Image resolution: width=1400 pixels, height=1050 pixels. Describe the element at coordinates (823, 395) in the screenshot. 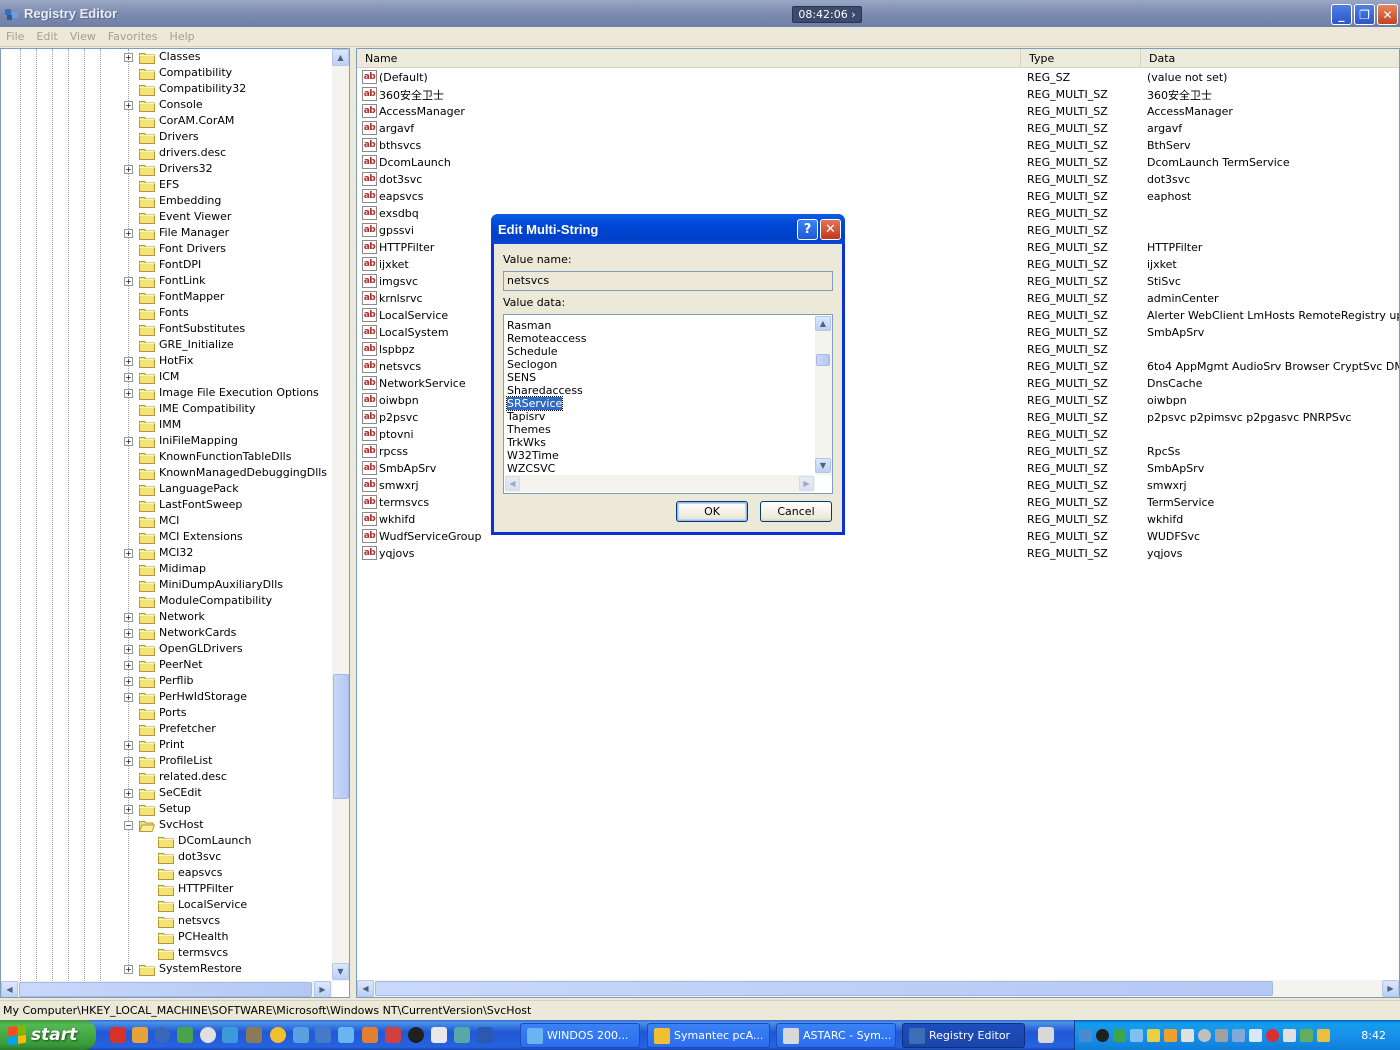

I see `textarea-vertical-scrollbar: ▲ ▼` at that location.